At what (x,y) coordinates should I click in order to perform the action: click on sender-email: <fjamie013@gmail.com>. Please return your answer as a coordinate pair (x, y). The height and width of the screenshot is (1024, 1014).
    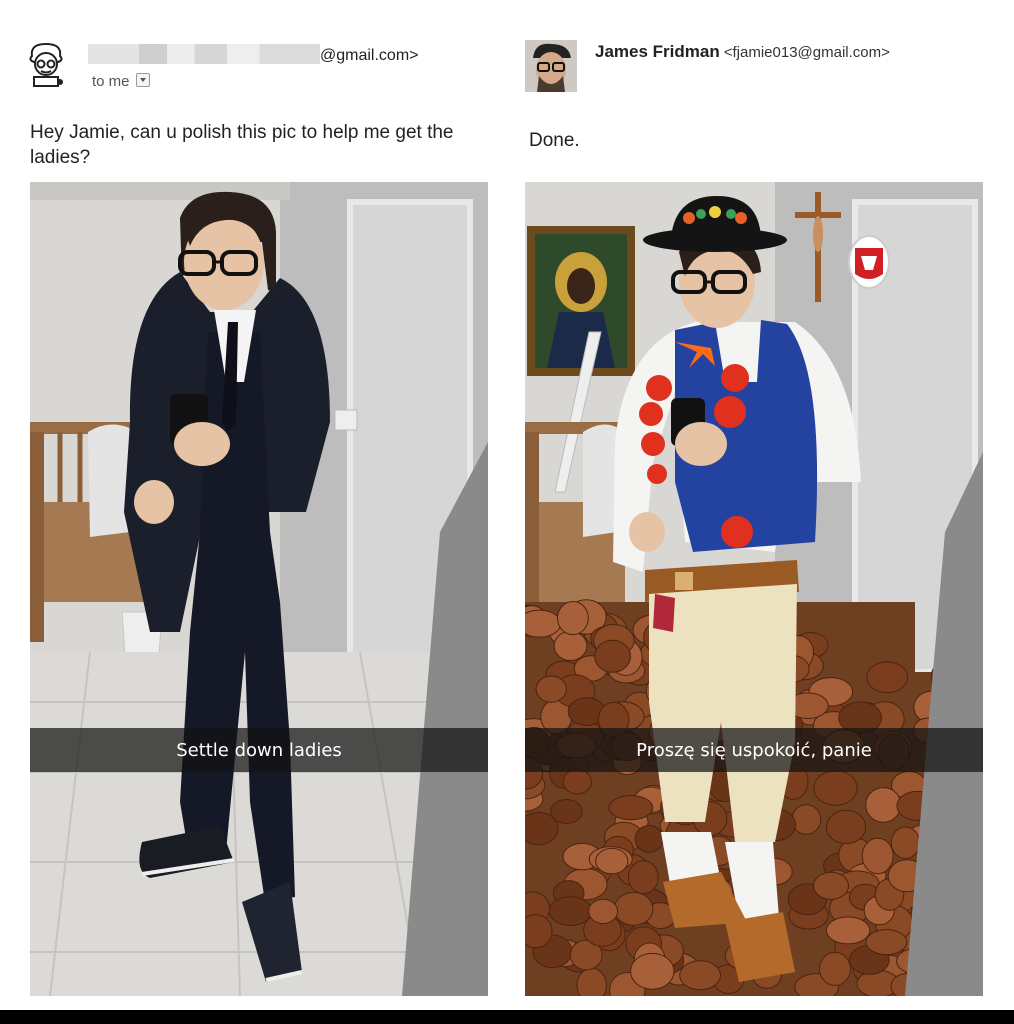
    Looking at the image, I should click on (806, 52).